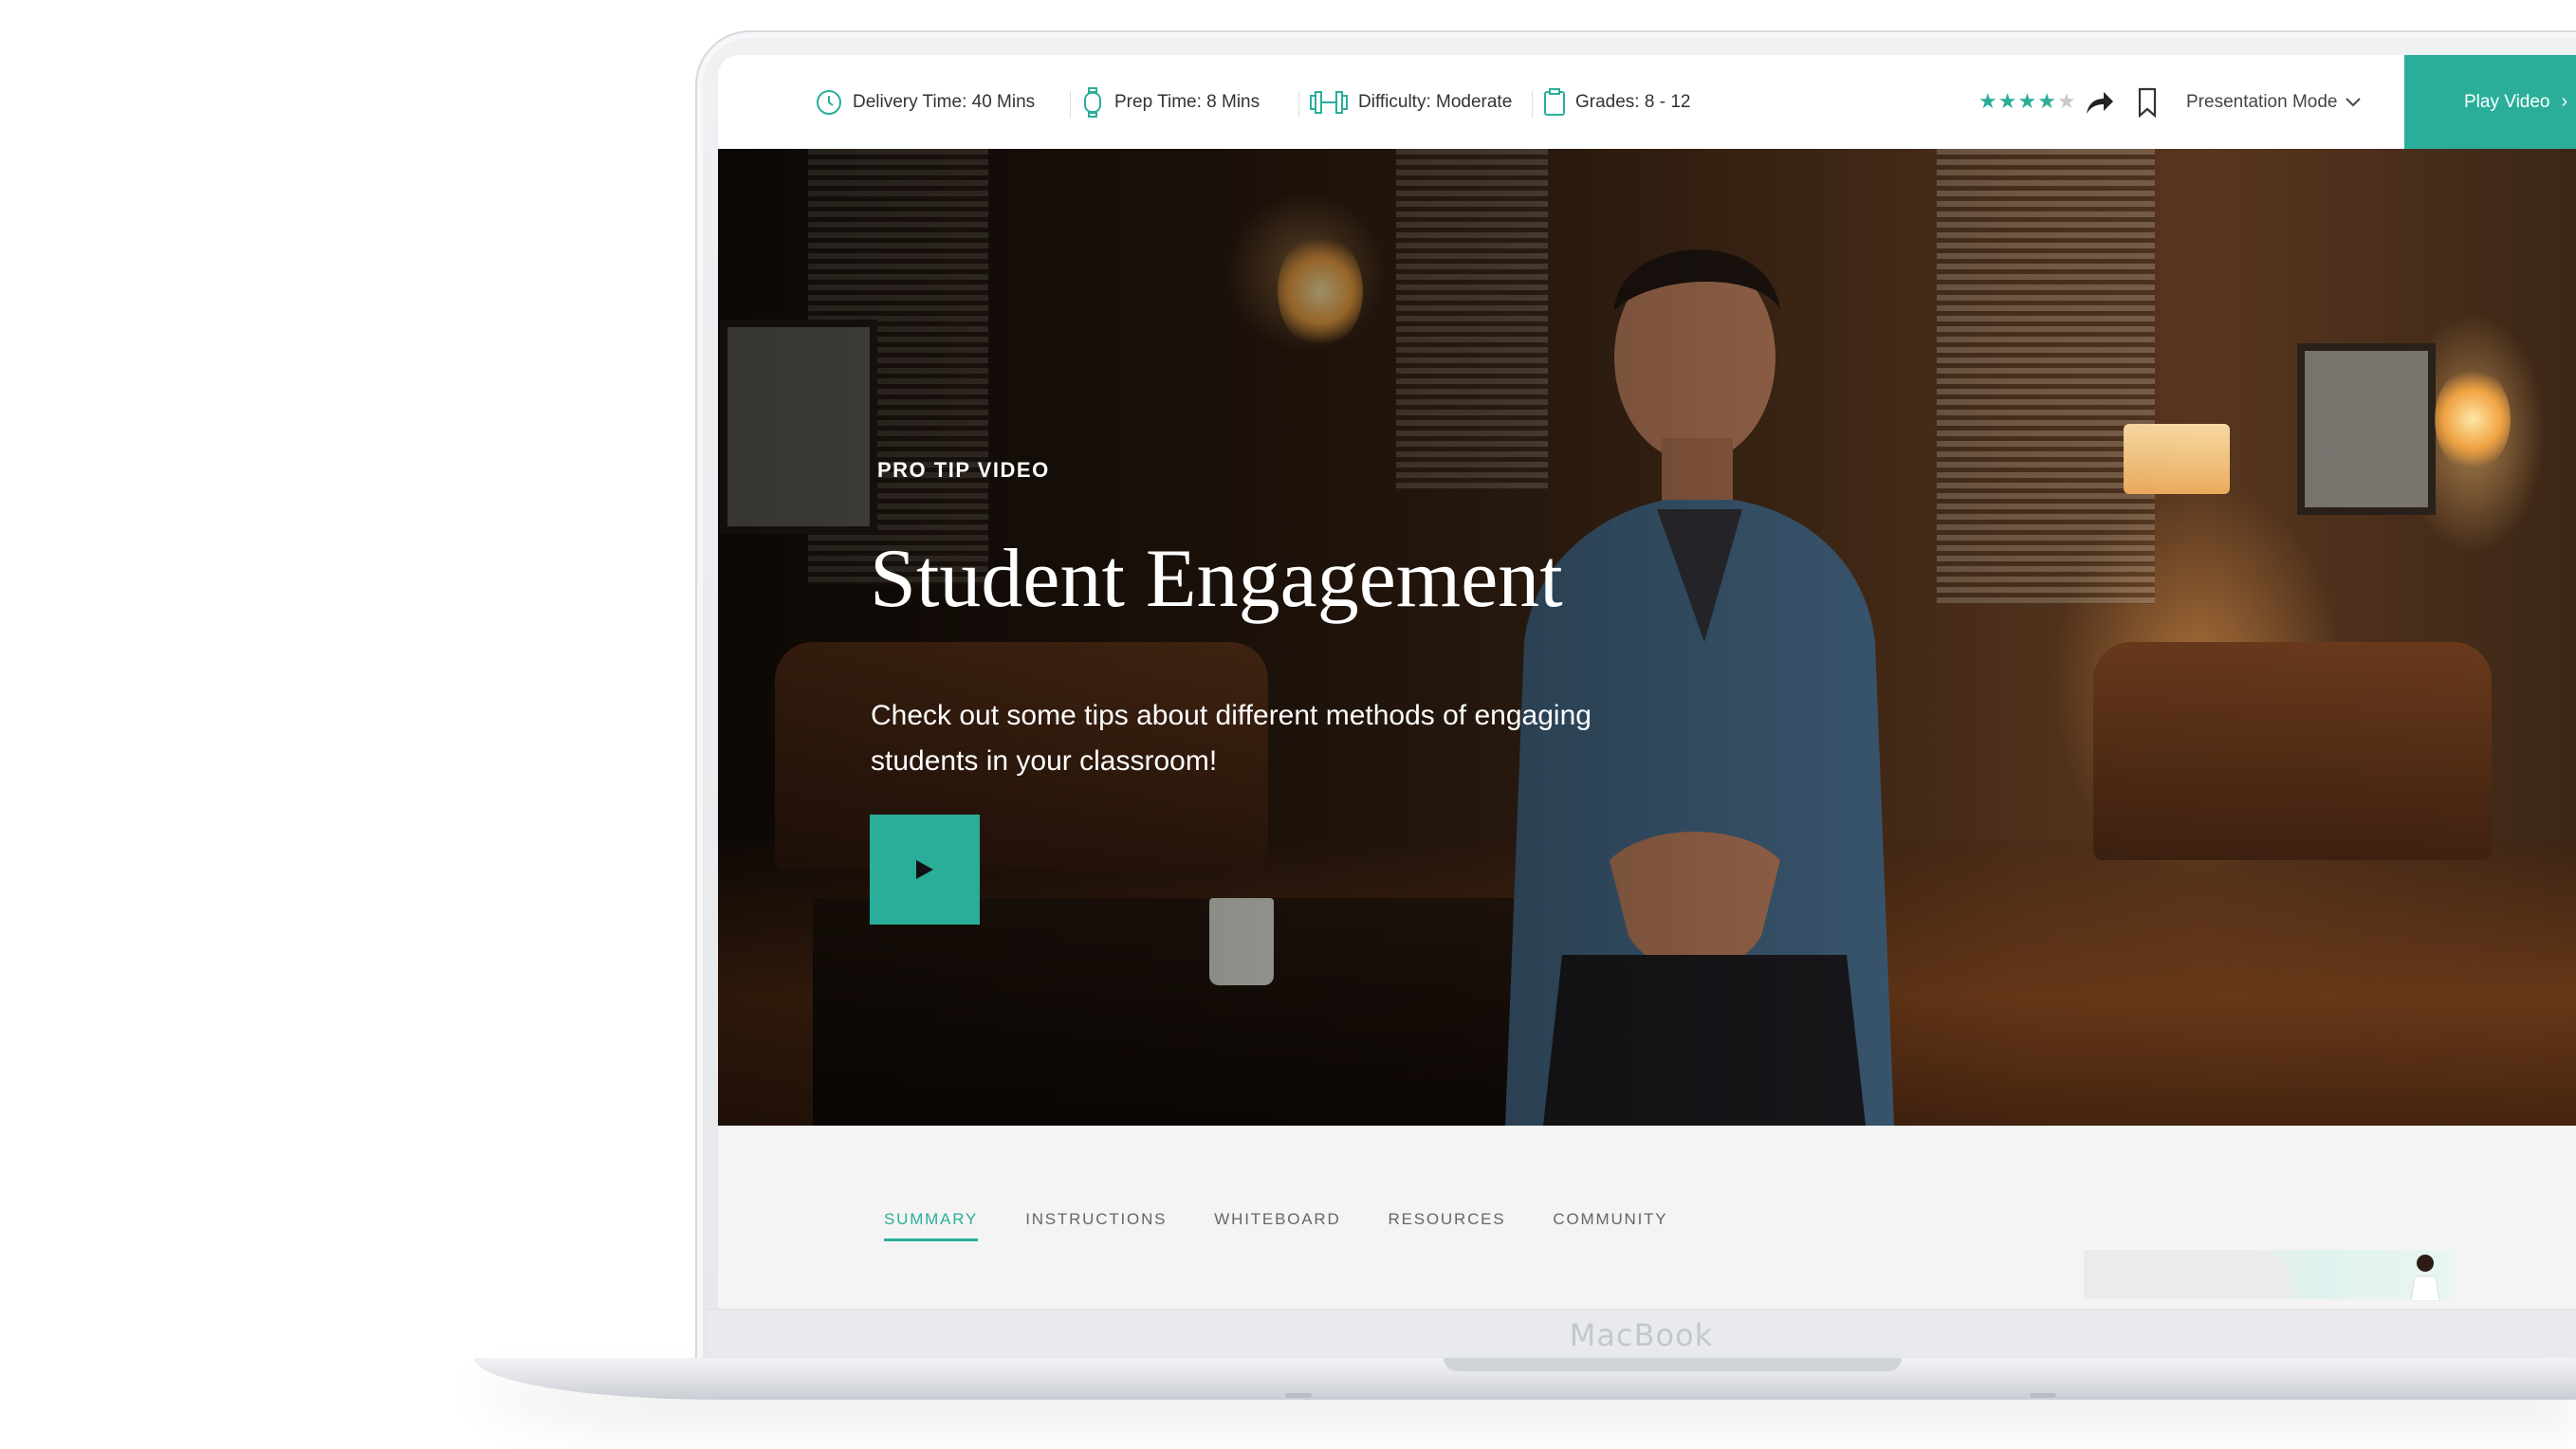 The width and height of the screenshot is (2576, 1449). Describe the element at coordinates (2507, 101) in the screenshot. I see `play-video-label: Play Video` at that location.